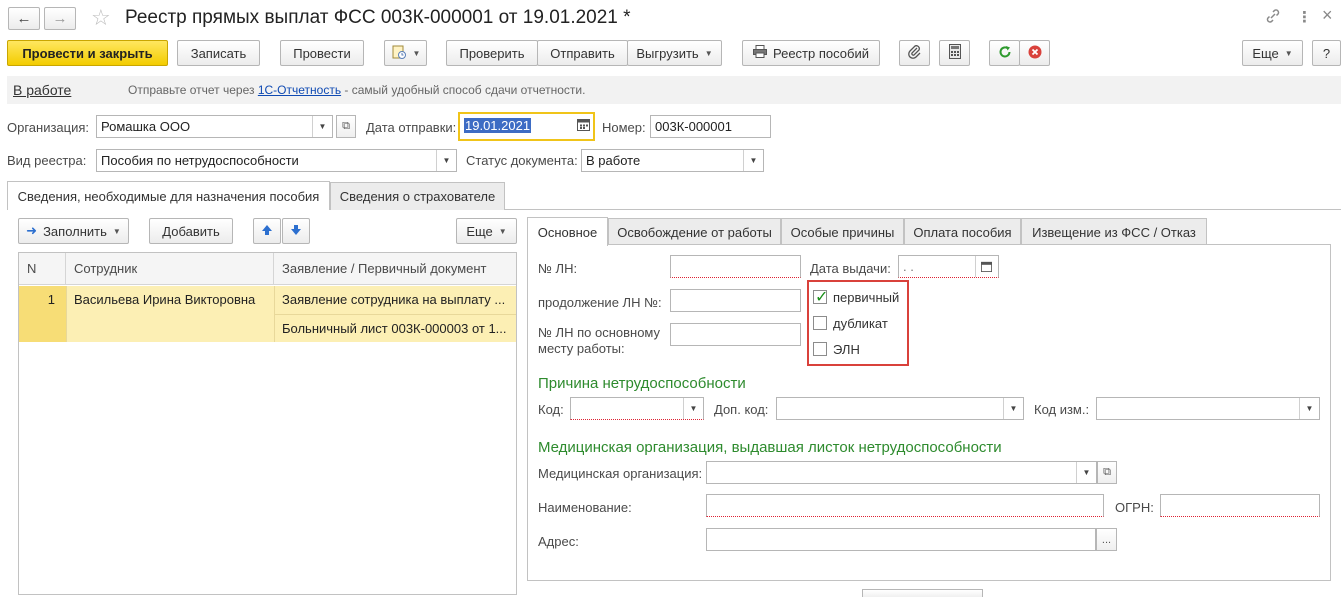 The image size is (1341, 597). I want to click on more-button: Еще ▼, so click(1272, 53).